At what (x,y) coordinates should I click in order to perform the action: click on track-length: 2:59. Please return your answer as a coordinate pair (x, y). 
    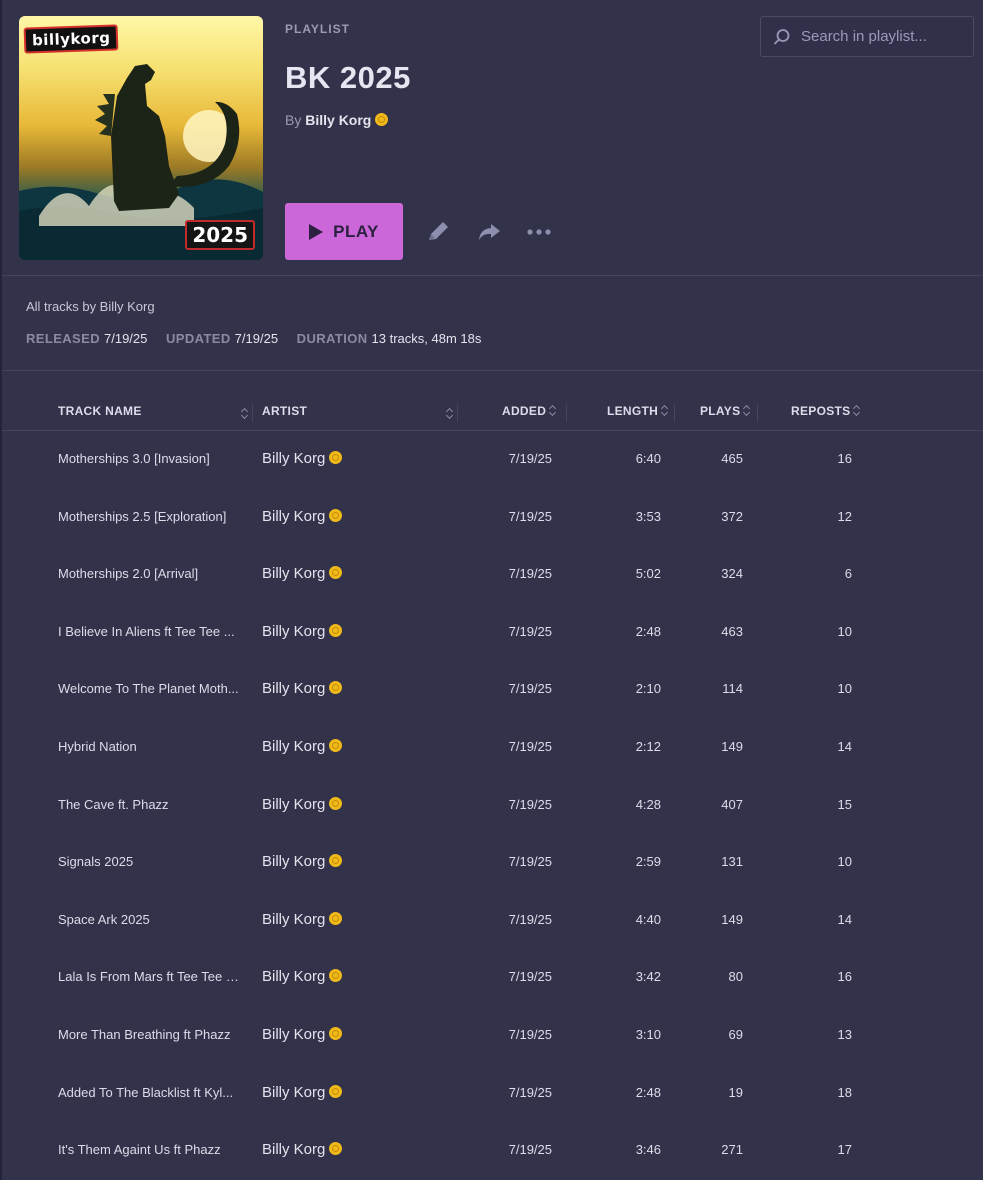
    Looking at the image, I should click on (648, 862).